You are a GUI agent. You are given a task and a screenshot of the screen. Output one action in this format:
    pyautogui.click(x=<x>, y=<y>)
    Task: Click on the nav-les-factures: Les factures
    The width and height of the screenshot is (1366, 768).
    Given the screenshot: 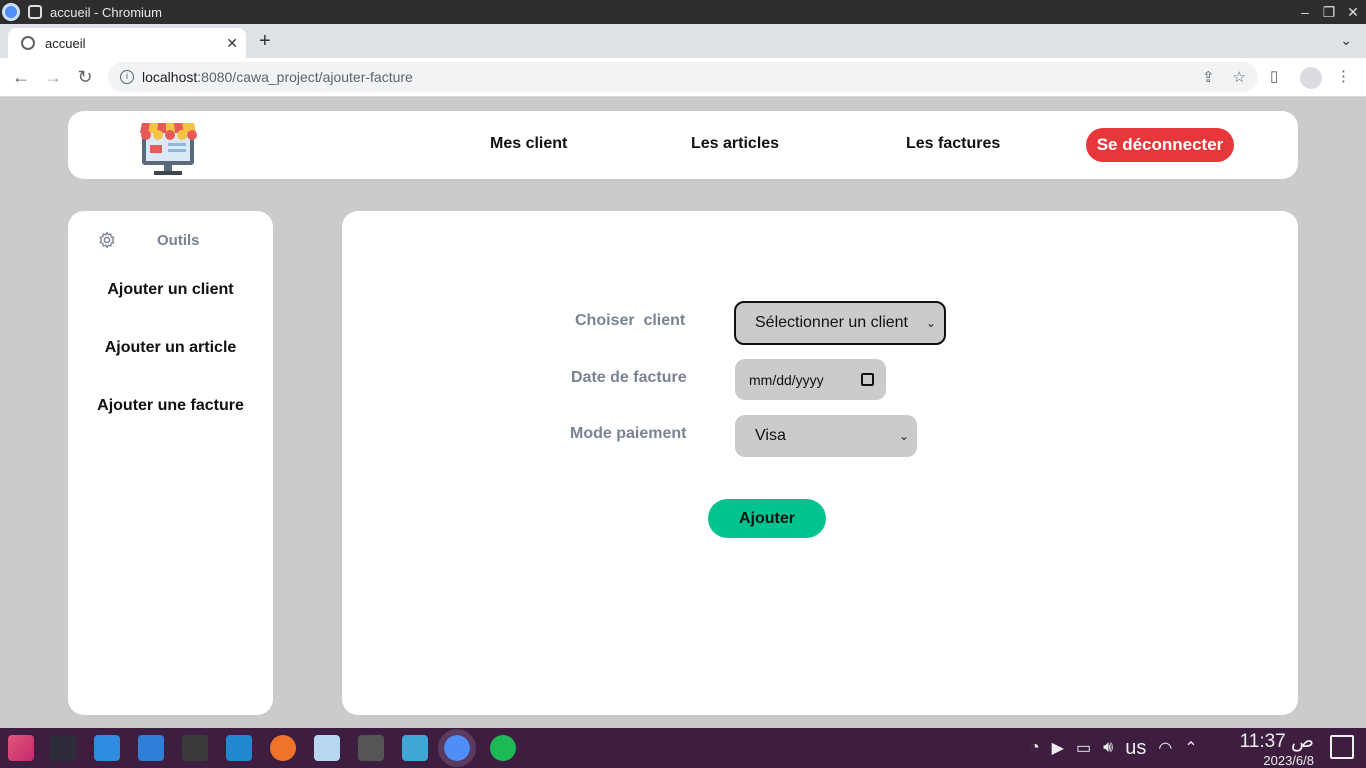 What is the action you would take?
    pyautogui.click(x=953, y=144)
    